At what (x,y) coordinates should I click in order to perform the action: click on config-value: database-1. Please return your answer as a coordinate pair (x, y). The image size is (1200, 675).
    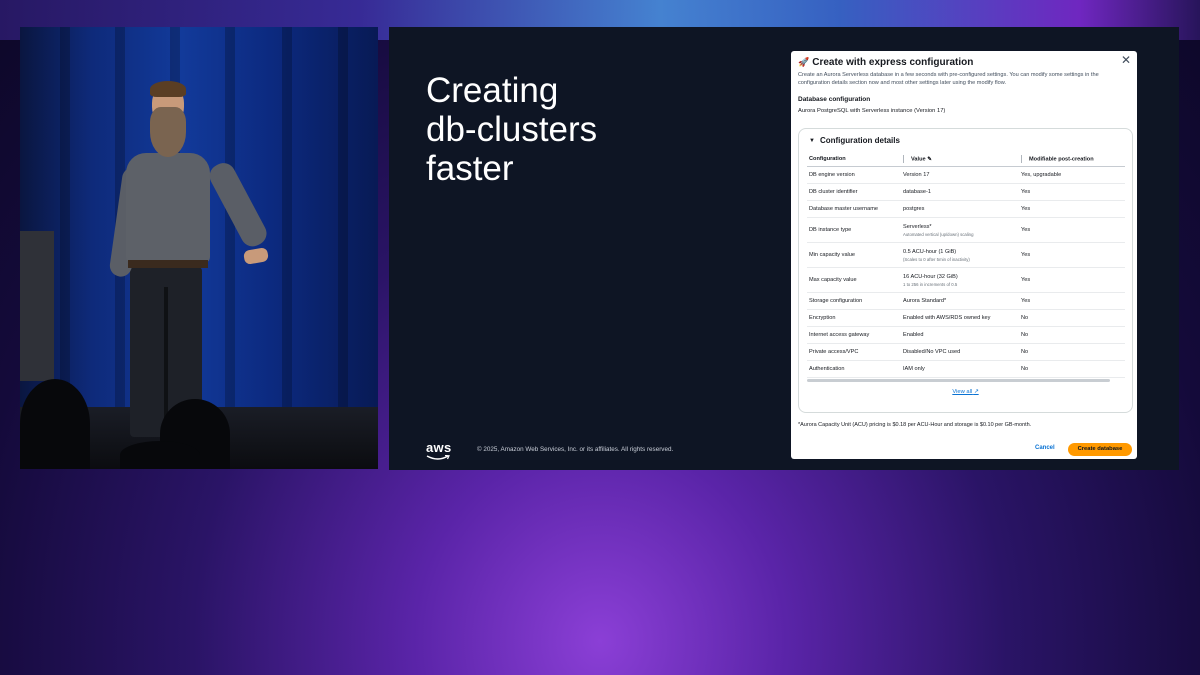
    Looking at the image, I should click on (960, 192).